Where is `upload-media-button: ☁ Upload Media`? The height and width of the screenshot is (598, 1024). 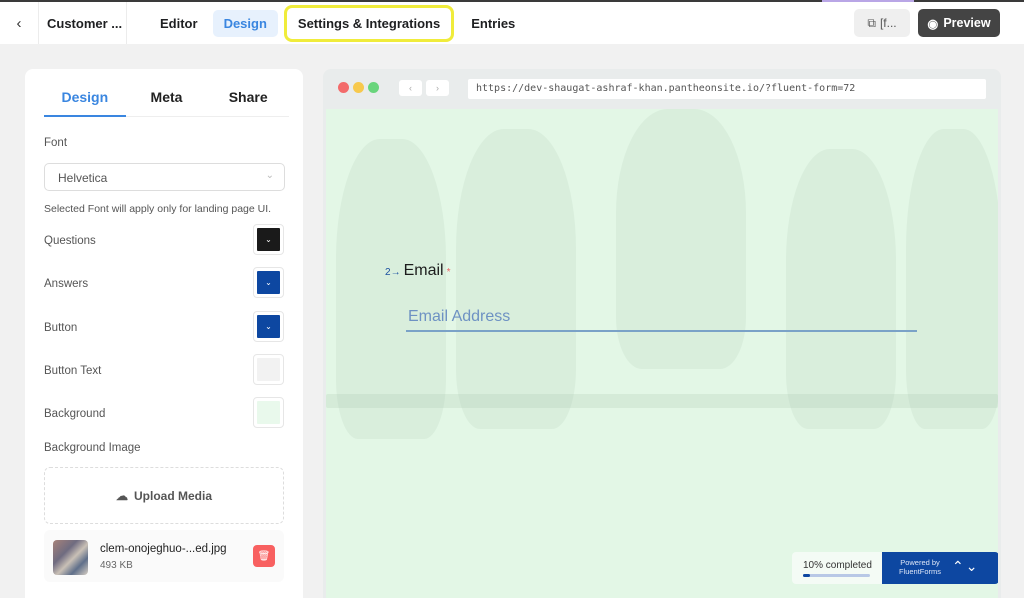
upload-media-button: ☁ Upload Media is located at coordinates (164, 495).